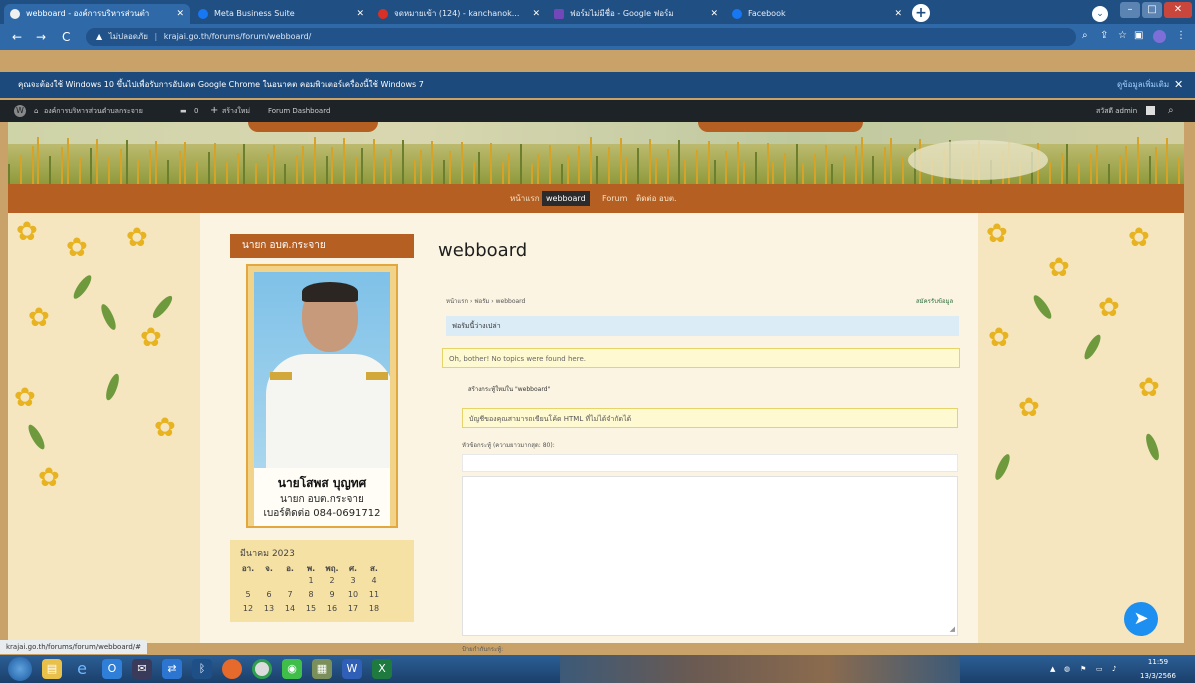 This screenshot has height=683, width=1195. I want to click on chrome-icon, so click(262, 669).